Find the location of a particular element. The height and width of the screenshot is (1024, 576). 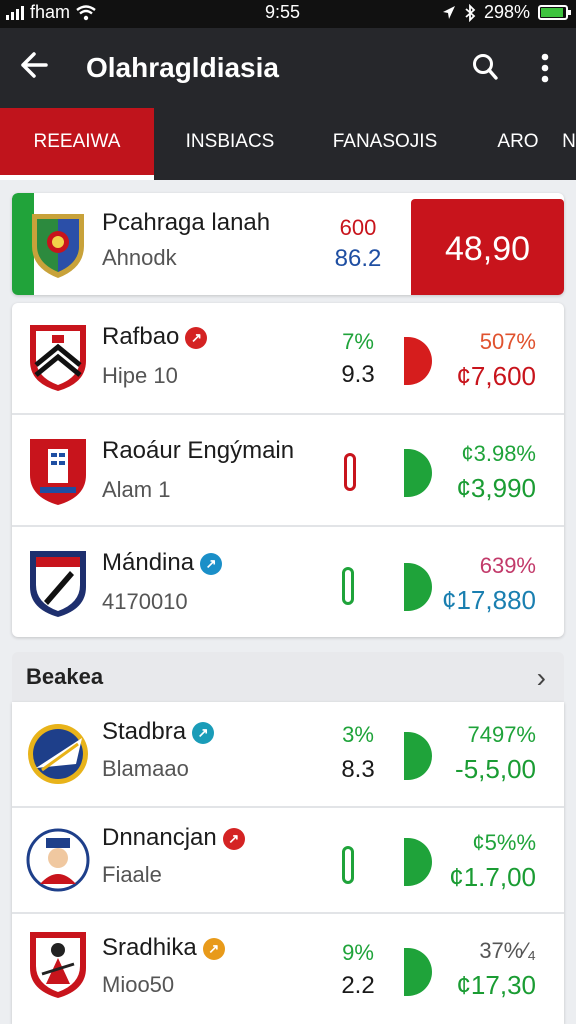

signal-icon is located at coordinates (15, 12).